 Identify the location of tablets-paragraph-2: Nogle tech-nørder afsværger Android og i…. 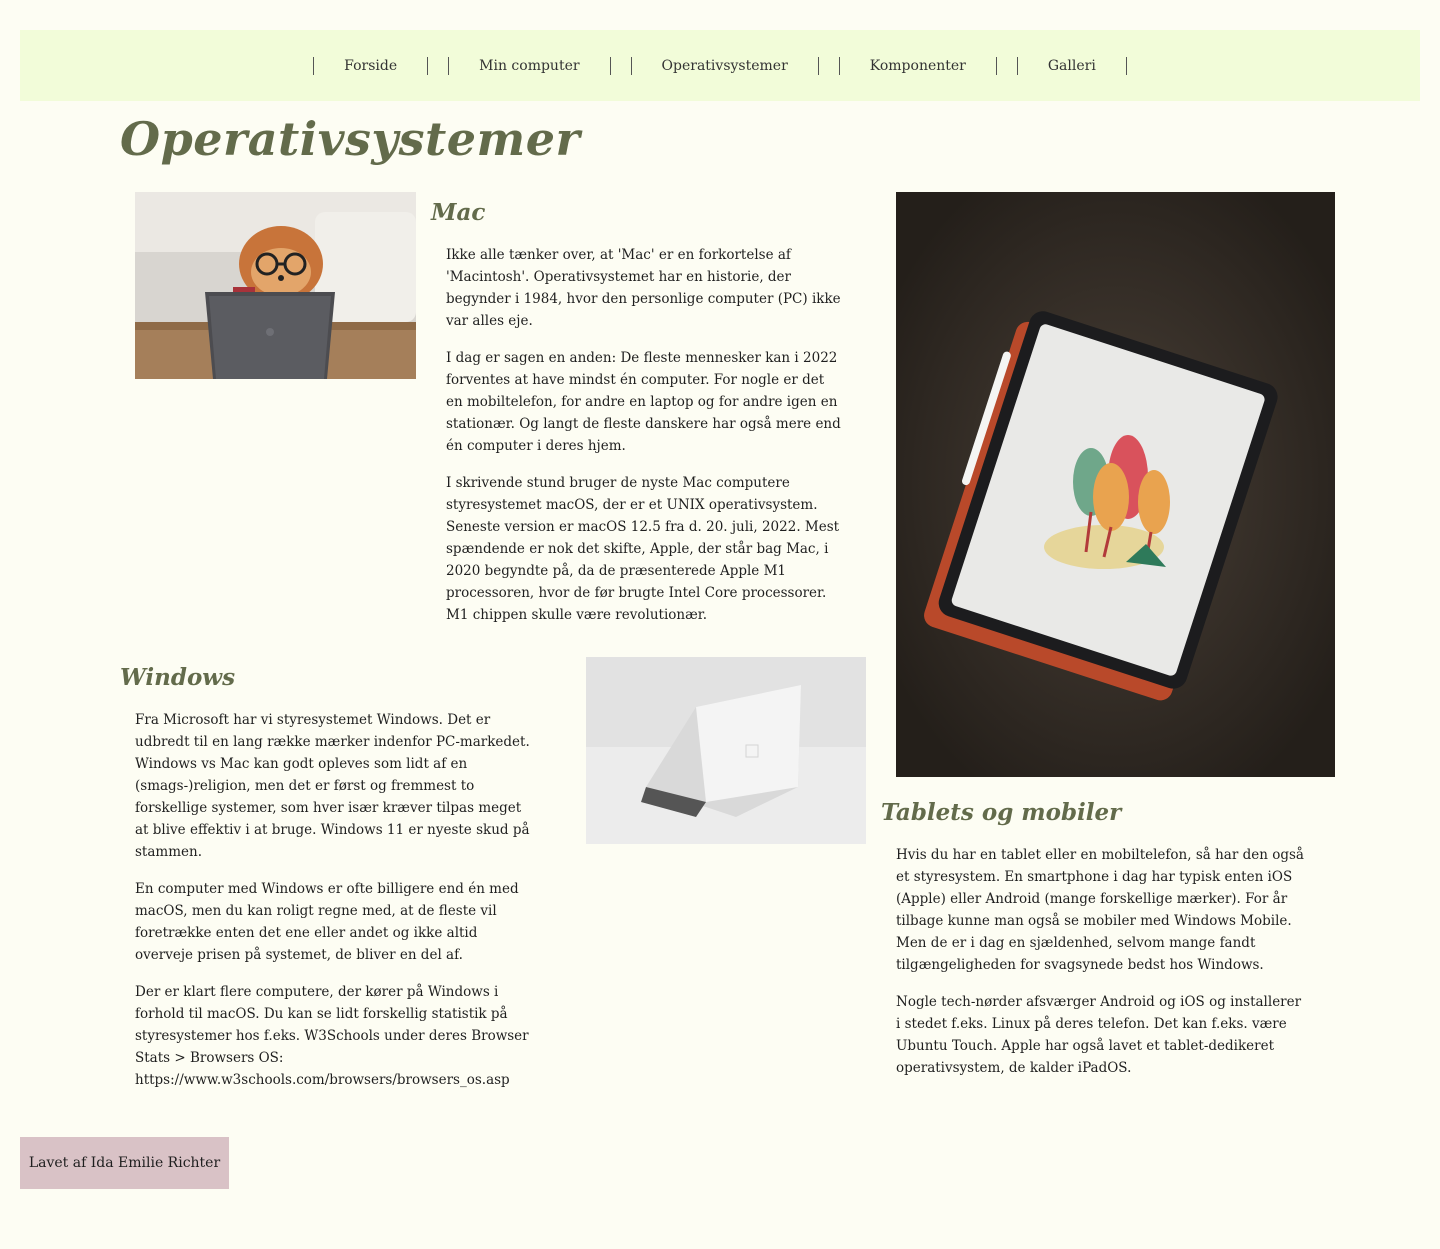
(1099, 1035).